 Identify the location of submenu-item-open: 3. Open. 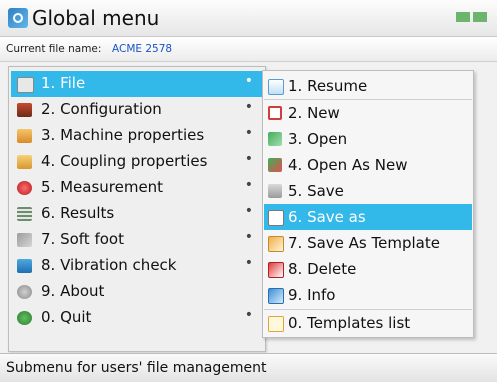
(368, 139).